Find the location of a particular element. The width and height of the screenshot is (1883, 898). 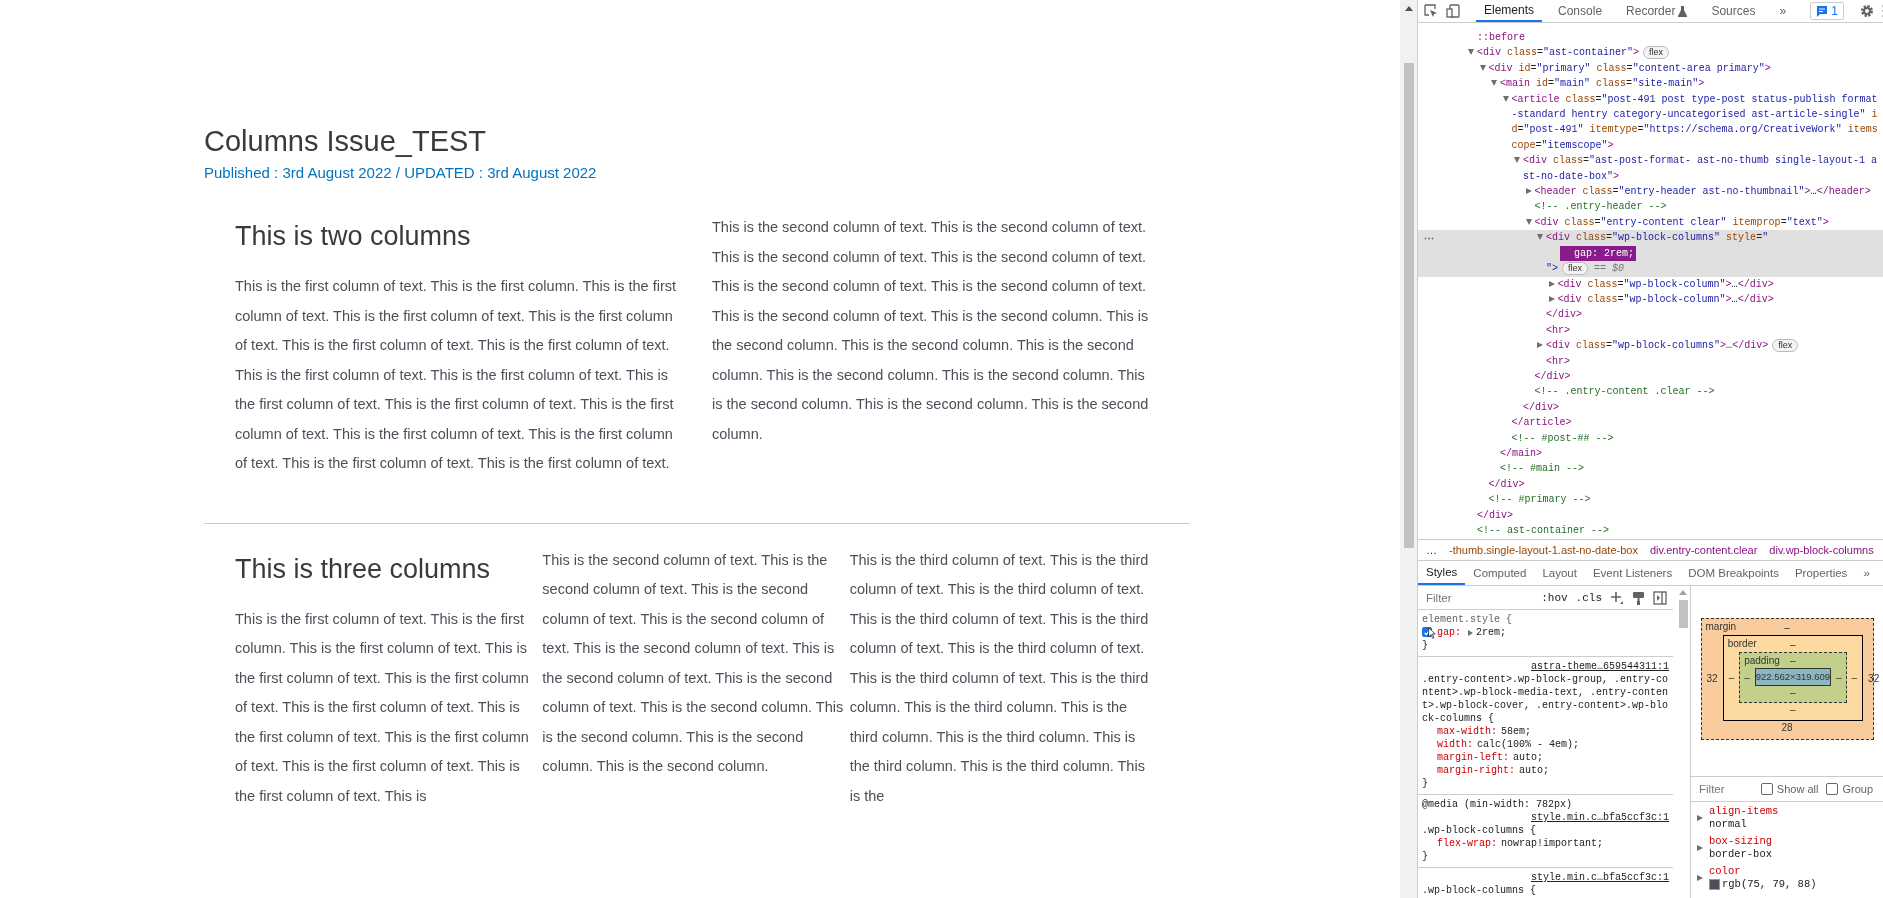

box-value: – is located at coordinates (1793, 645).